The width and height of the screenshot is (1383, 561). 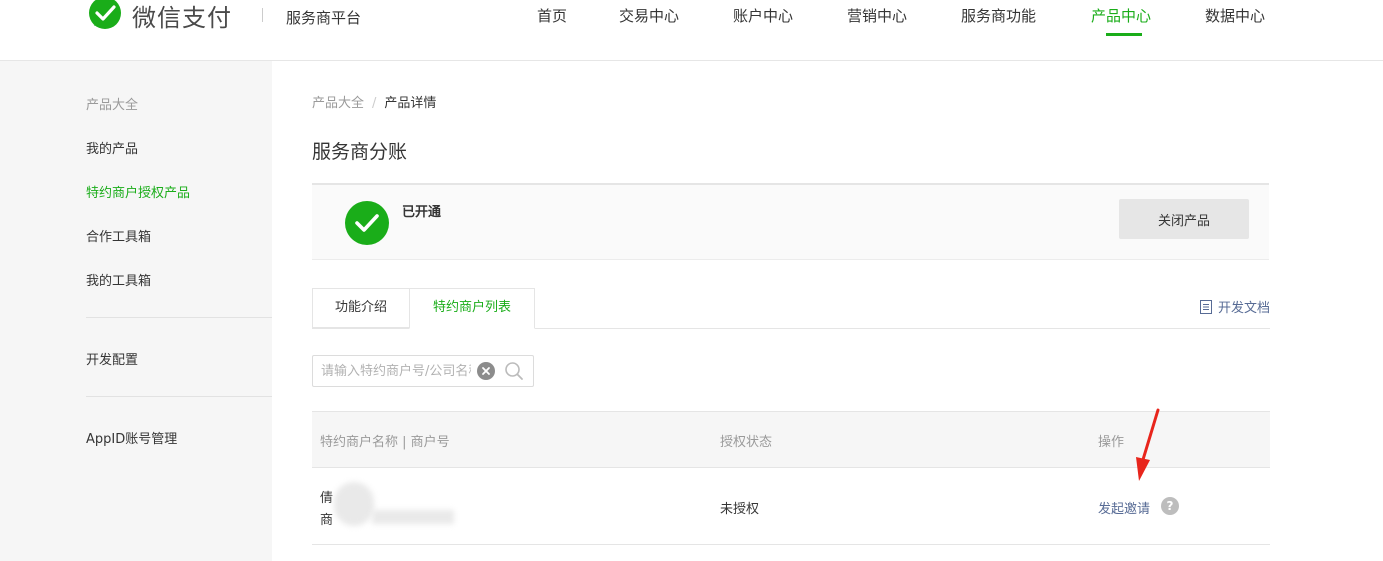 What do you see at coordinates (327, 520) in the screenshot?
I see `merchant-id: 商` at bounding box center [327, 520].